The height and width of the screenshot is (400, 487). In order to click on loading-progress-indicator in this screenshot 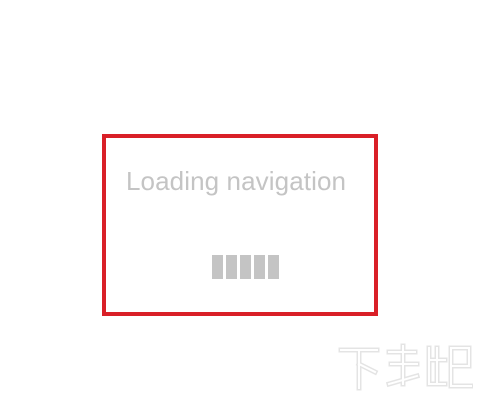, I will do `click(245, 267)`.